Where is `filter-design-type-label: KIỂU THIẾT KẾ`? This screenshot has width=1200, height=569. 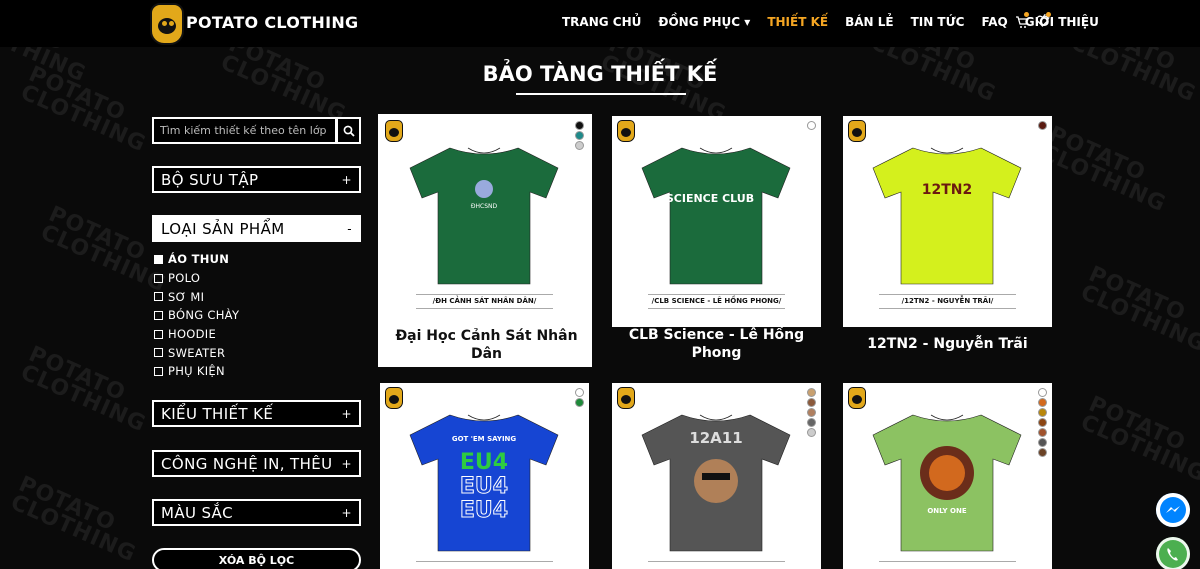
filter-design-type-label: KIỂU THIẾT KẾ is located at coordinates (217, 413).